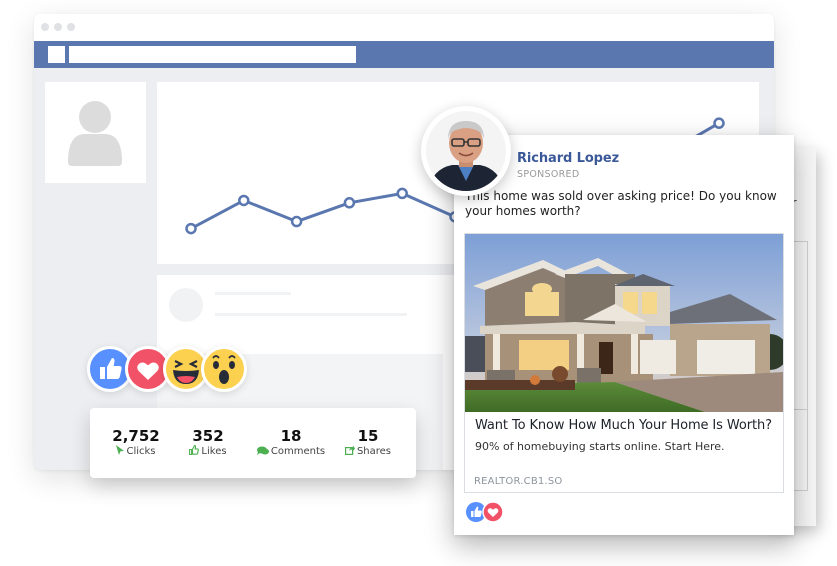 This screenshot has width=837, height=566. Describe the element at coordinates (208, 436) in the screenshot. I see `stat-value: 352` at that location.